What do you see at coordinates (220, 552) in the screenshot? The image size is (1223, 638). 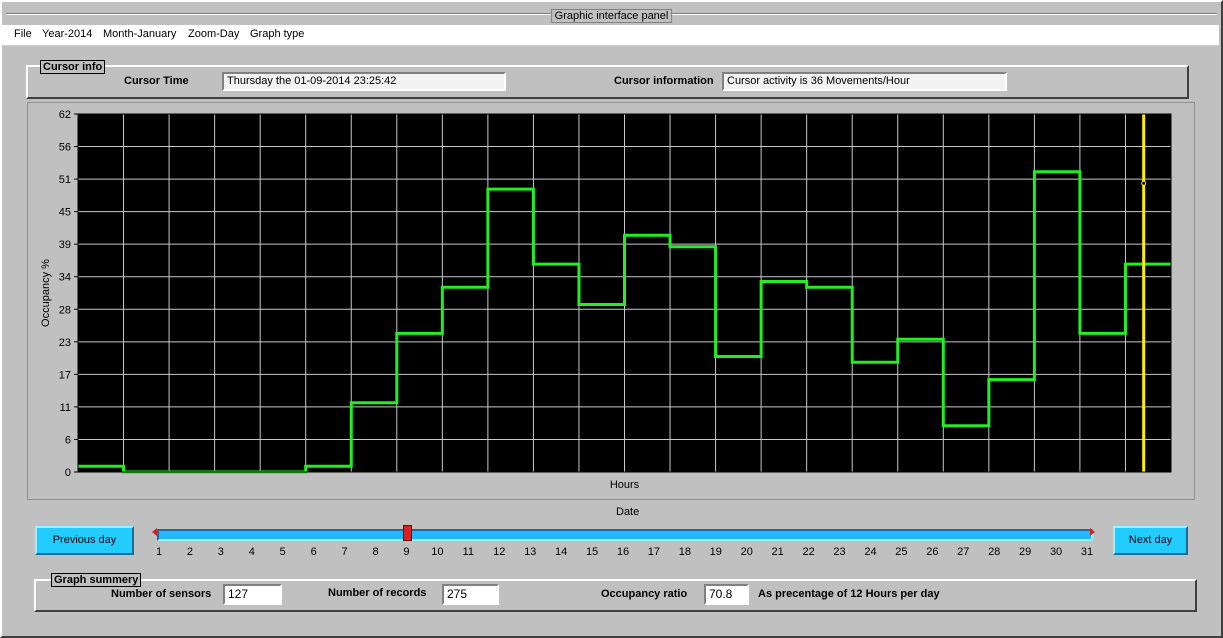 I see `slider-tick-label: 3` at bounding box center [220, 552].